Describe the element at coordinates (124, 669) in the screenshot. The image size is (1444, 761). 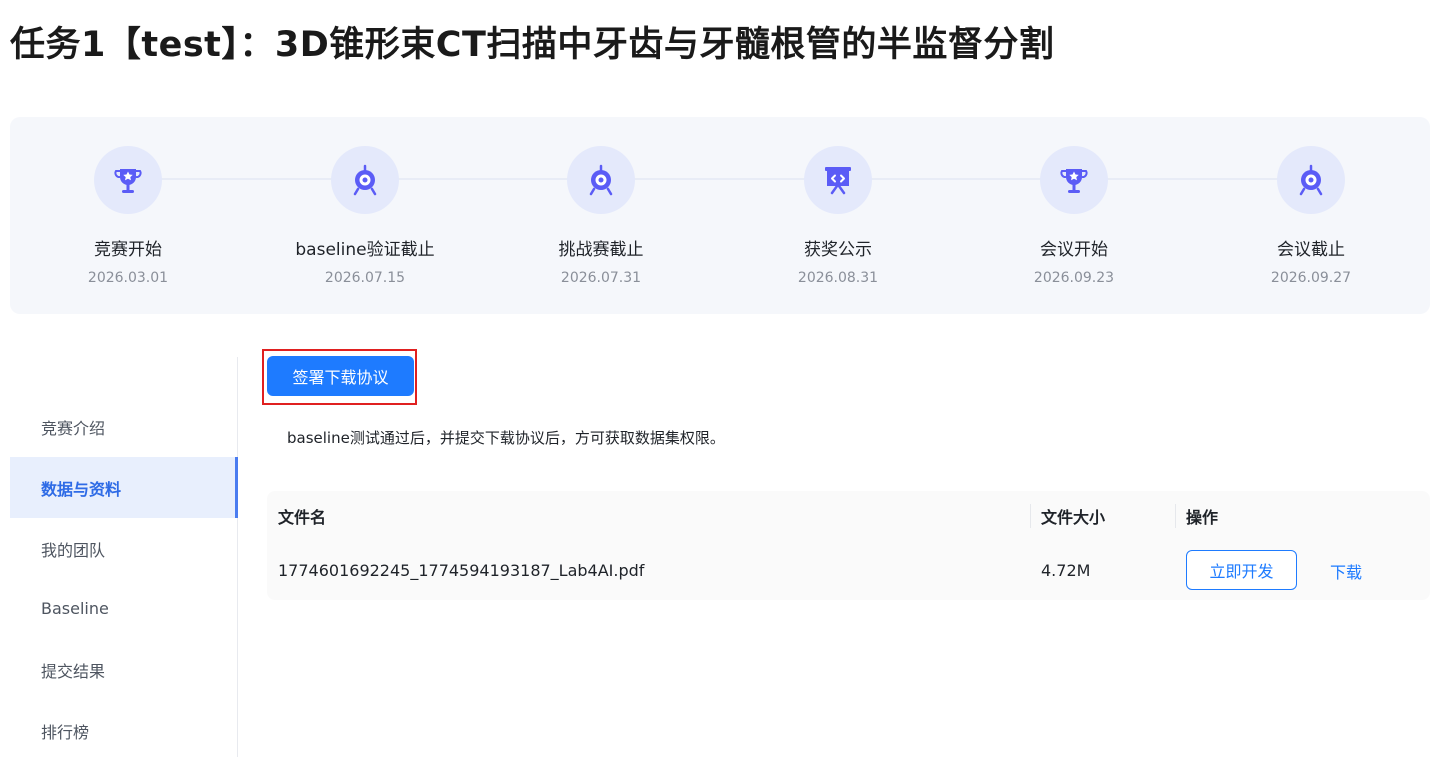
I see `sidebar-item-submit: 提交结果` at that location.